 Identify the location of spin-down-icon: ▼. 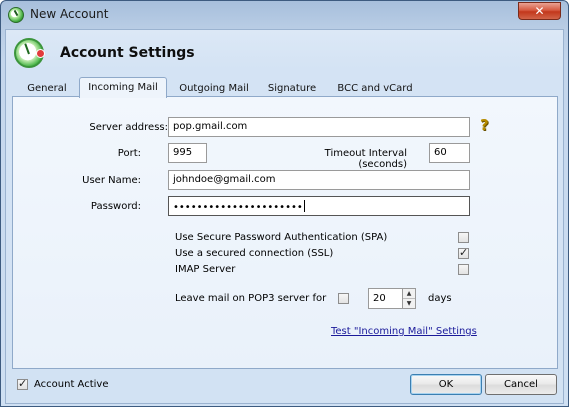
(409, 304).